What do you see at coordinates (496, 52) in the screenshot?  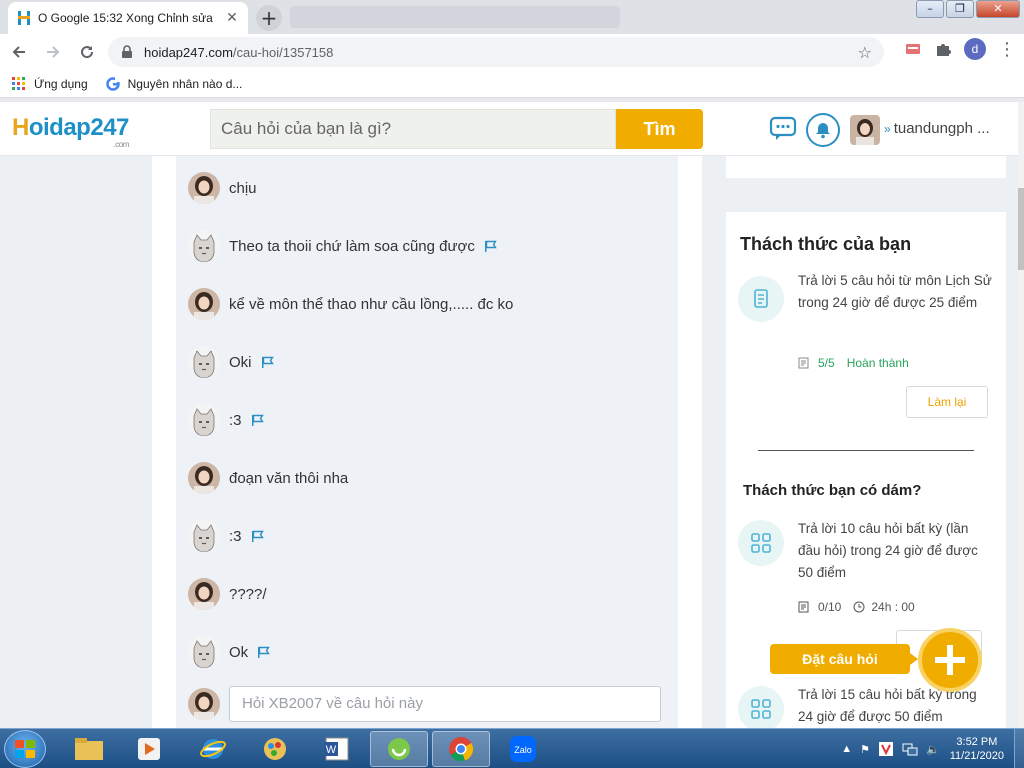 I see `address-bar: hoidap247.com/cau-hoi/1357158 ☆` at bounding box center [496, 52].